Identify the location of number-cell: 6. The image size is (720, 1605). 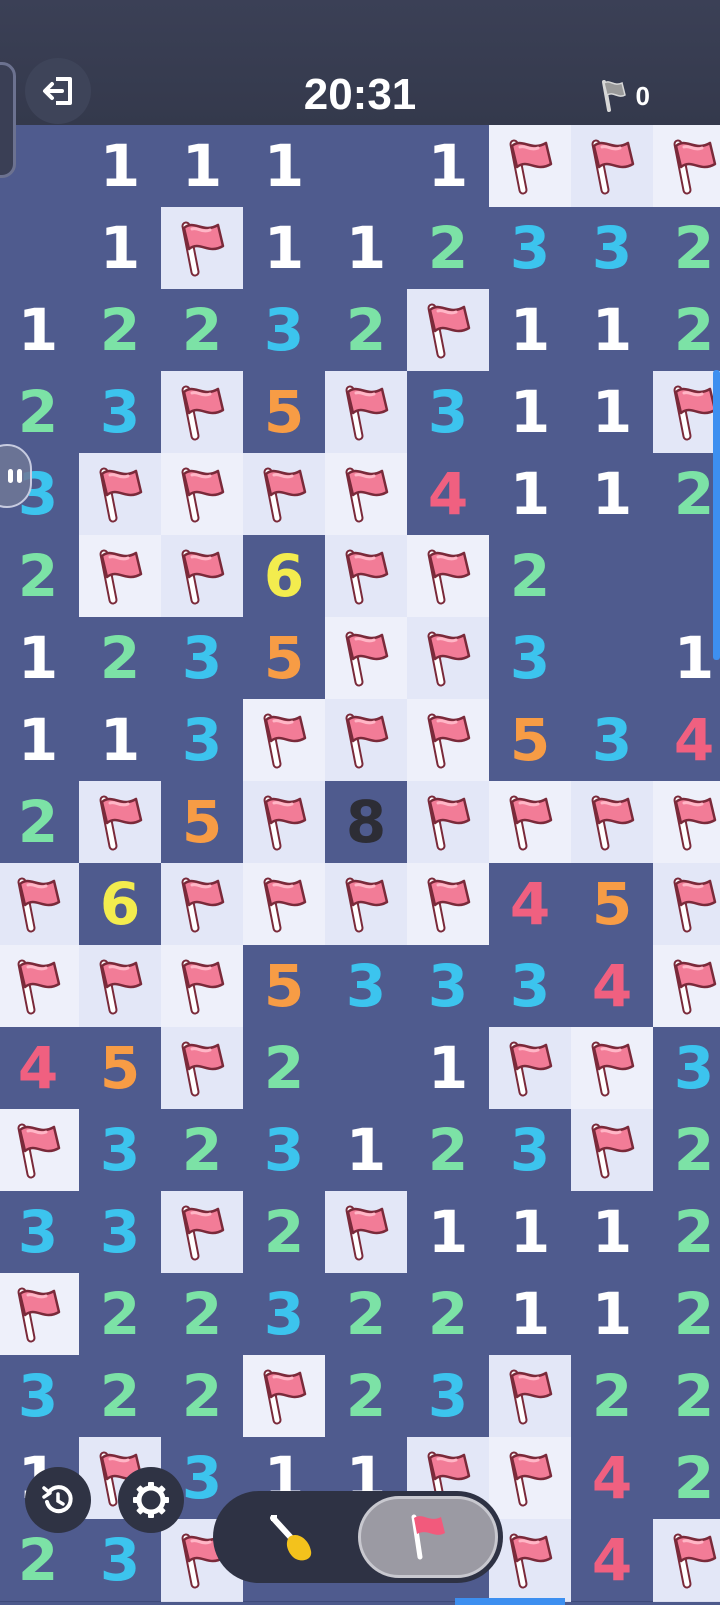
(120, 904).